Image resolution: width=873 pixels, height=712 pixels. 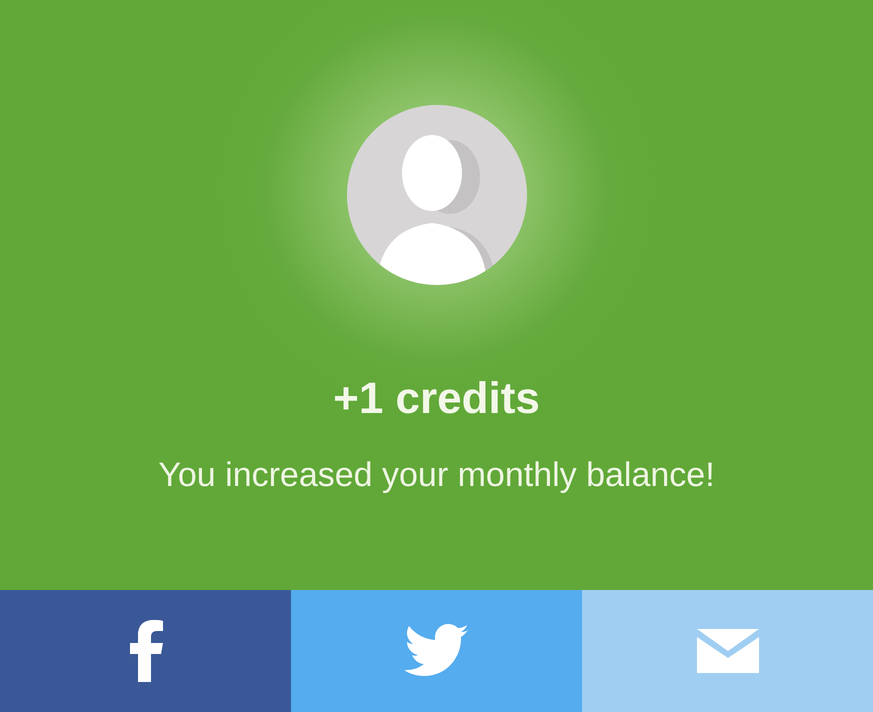 What do you see at coordinates (436, 399) in the screenshot?
I see `credits-title: +1 credits` at bounding box center [436, 399].